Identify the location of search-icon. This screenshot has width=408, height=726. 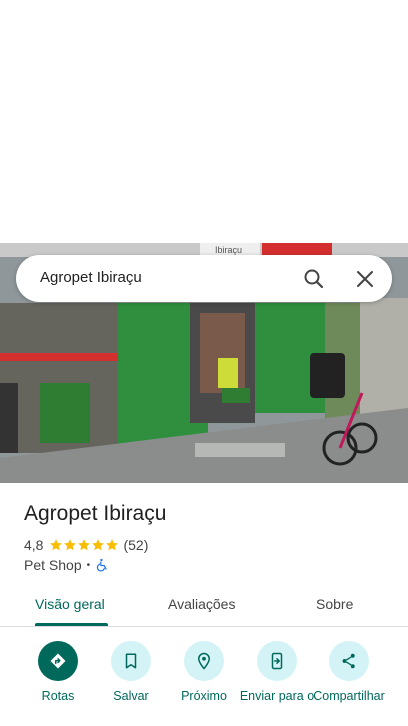
(314, 279).